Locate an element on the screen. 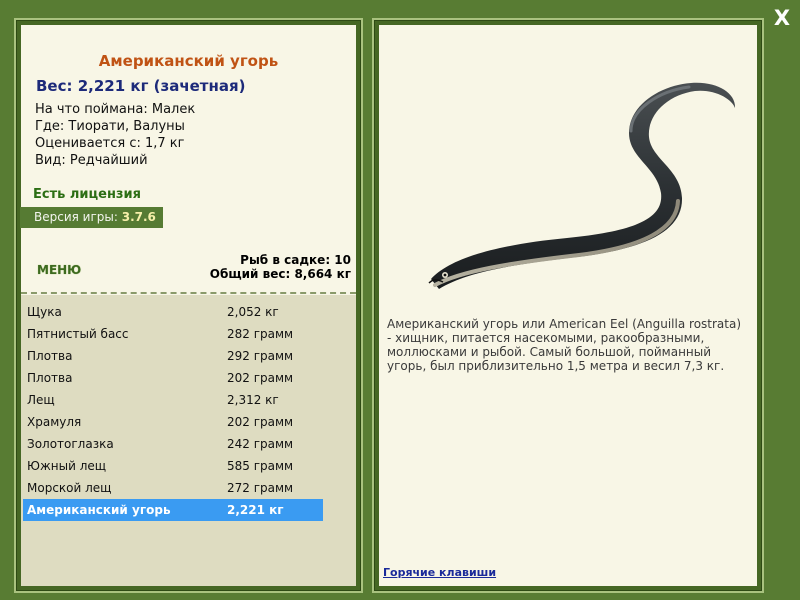 The width and height of the screenshot is (800, 600). eel-image is located at coordinates (582, 185).